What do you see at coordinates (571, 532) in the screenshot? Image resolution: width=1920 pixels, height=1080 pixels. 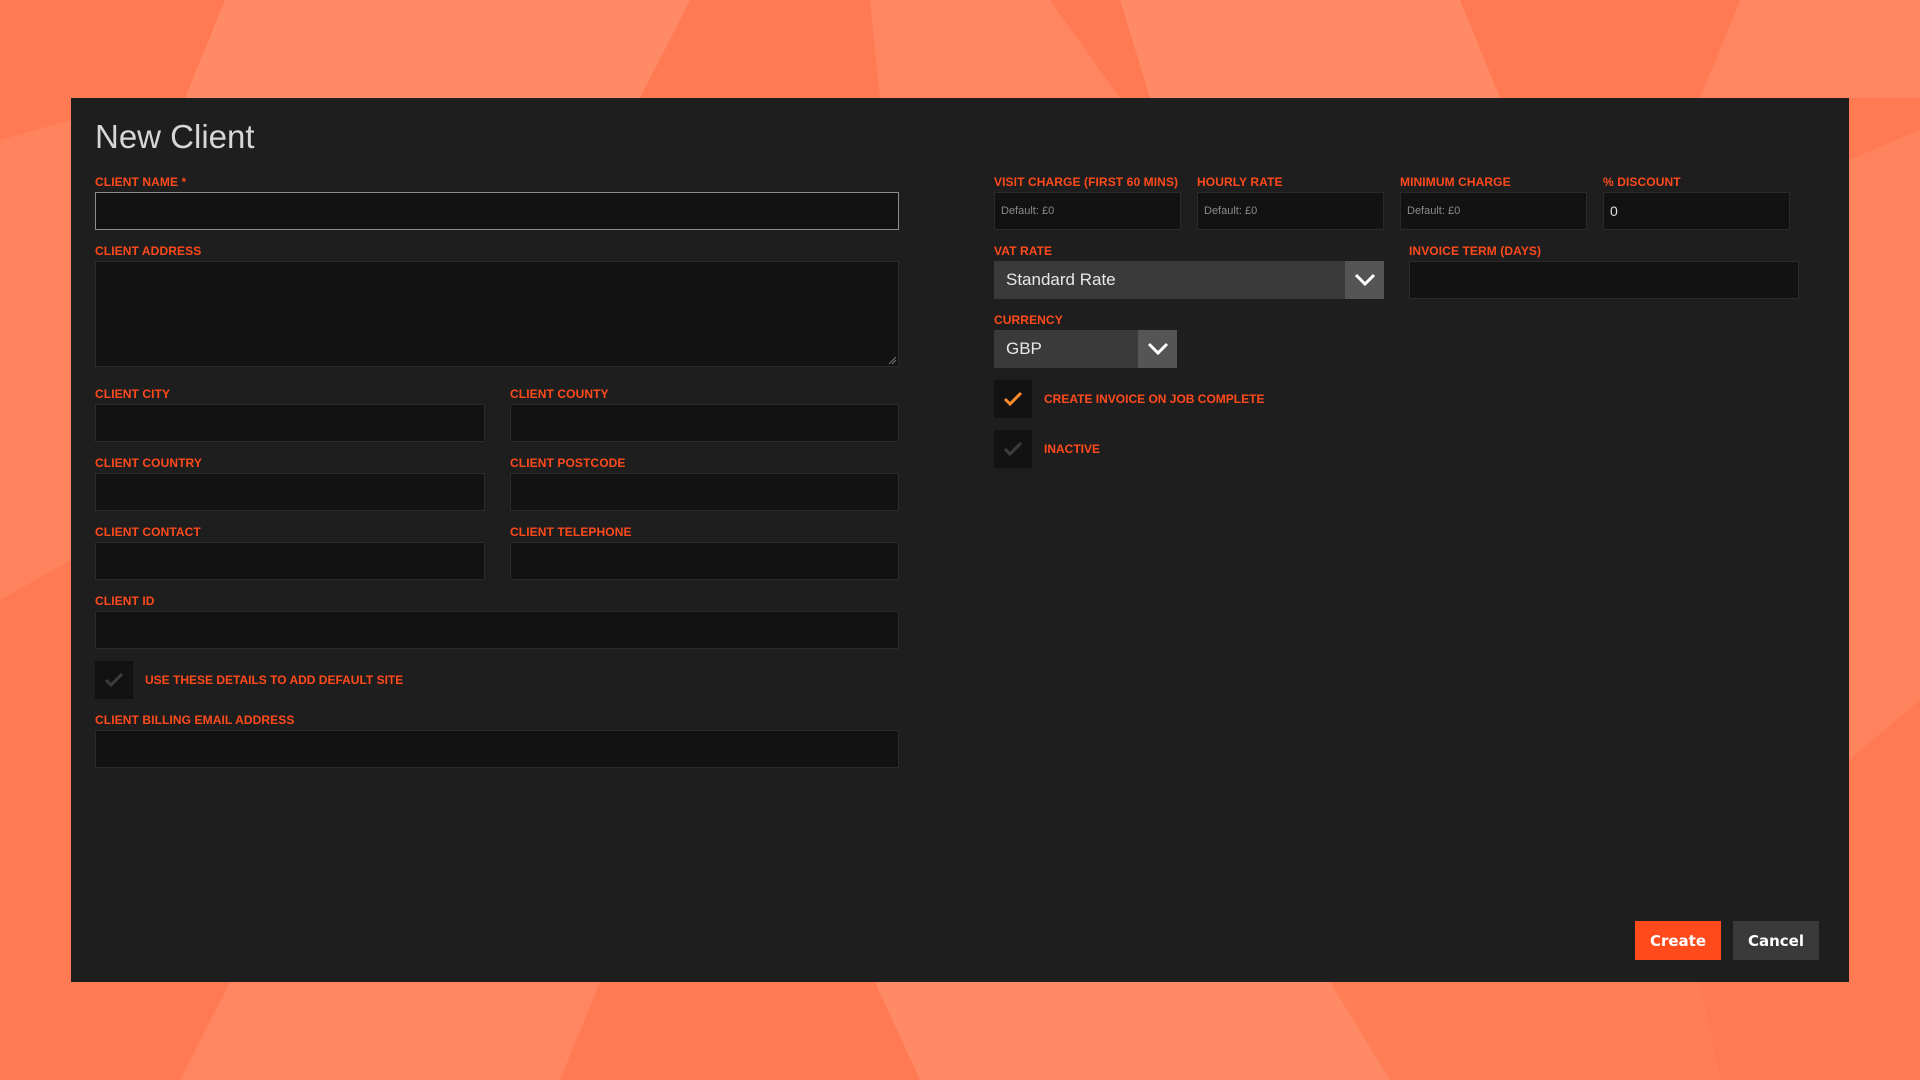 I see `client-telephone-label: CLIENT TELEPHONE` at bounding box center [571, 532].